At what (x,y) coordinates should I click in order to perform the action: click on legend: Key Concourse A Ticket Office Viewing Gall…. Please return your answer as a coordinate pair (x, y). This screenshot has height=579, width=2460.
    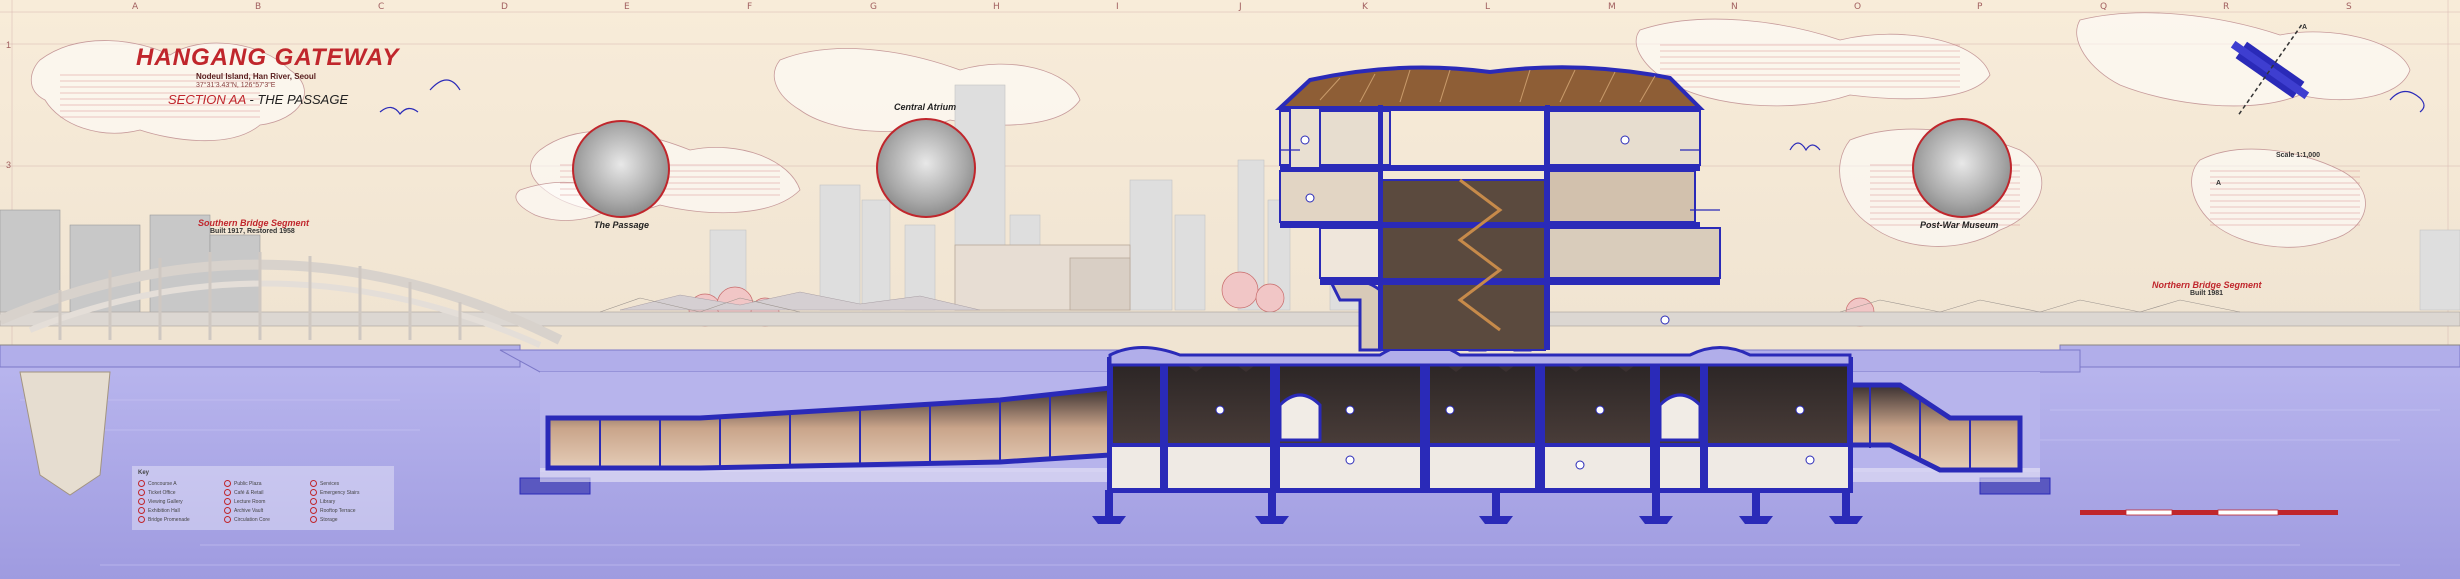
    Looking at the image, I should click on (263, 498).